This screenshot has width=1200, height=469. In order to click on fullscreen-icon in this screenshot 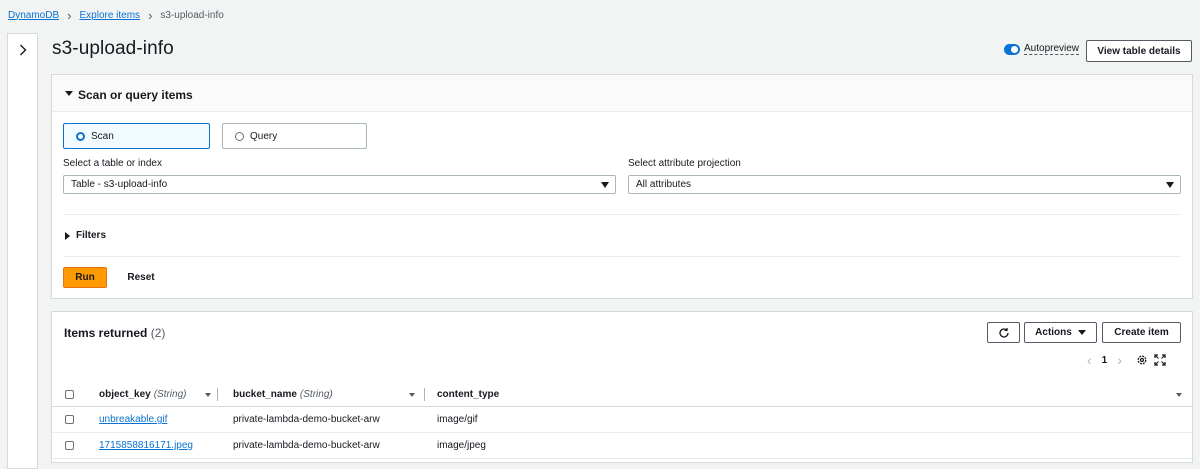, I will do `click(1160, 360)`.